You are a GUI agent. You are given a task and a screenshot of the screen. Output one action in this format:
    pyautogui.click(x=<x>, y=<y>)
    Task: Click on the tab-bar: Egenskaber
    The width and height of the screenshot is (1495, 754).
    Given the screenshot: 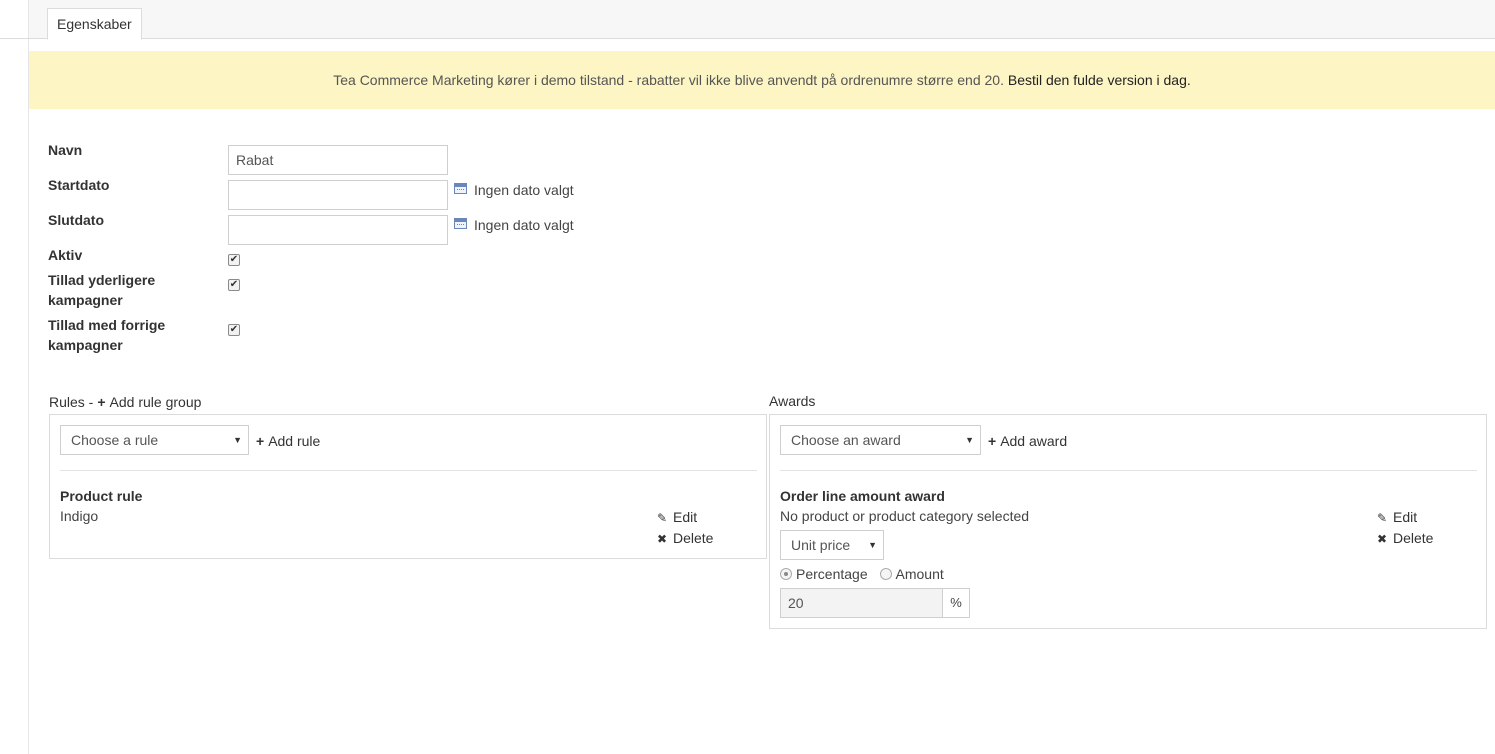 What is the action you would take?
    pyautogui.click(x=762, y=20)
    